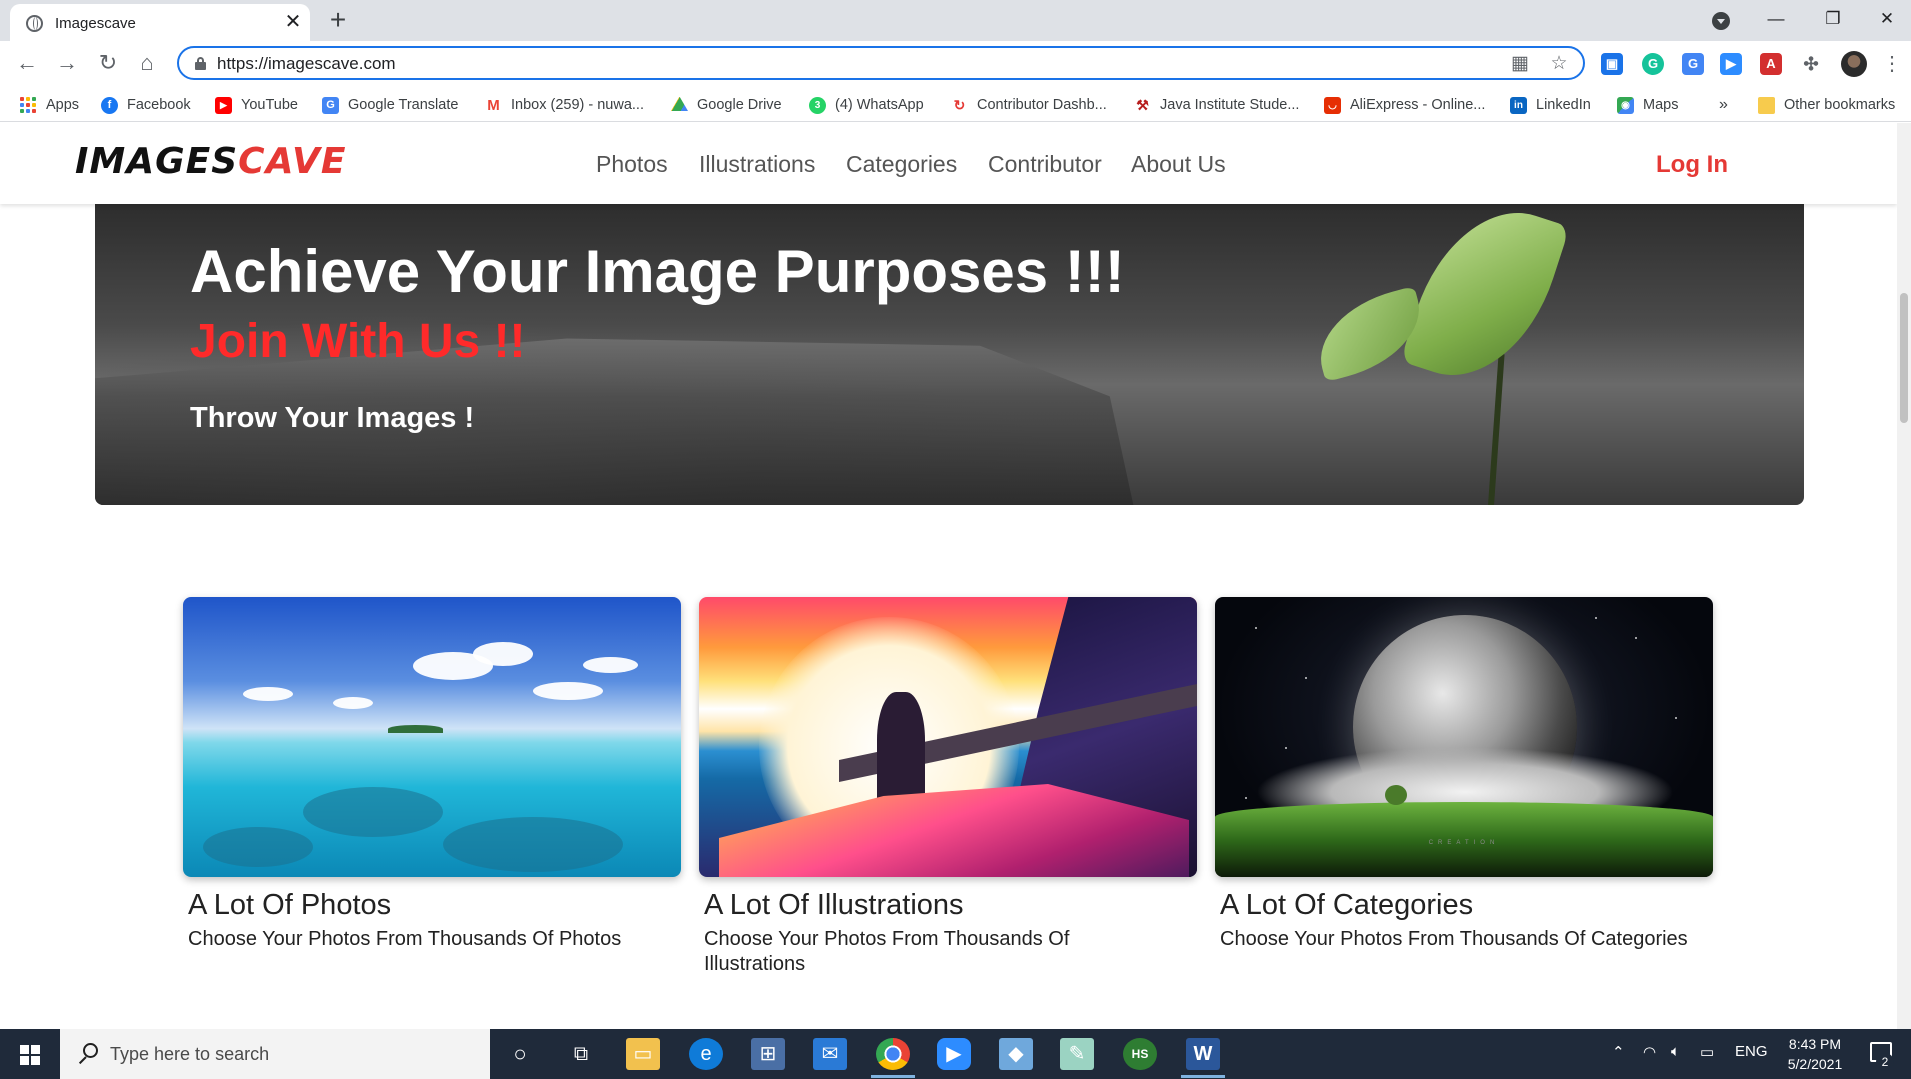 The image size is (1911, 1079). Describe the element at coordinates (338, 20) in the screenshot. I see `new-tab-button: +` at that location.